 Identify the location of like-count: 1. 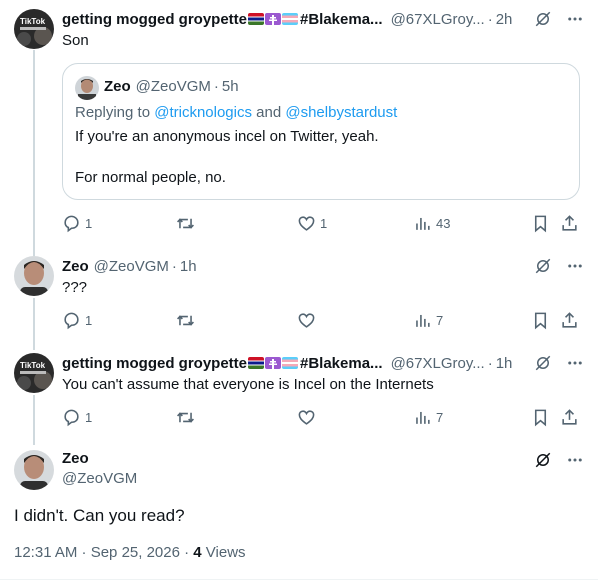
(324, 223).